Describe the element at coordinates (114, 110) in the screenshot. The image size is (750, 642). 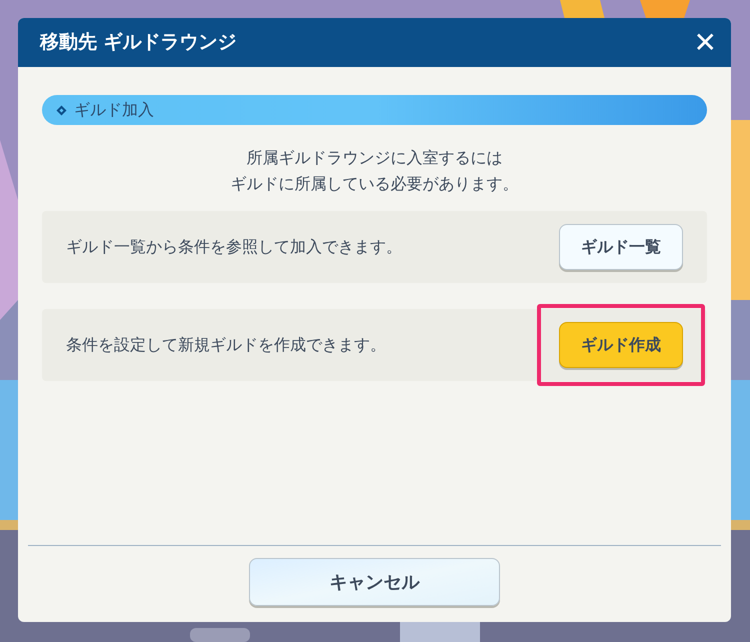
I see `section-title: ギルド加入` at that location.